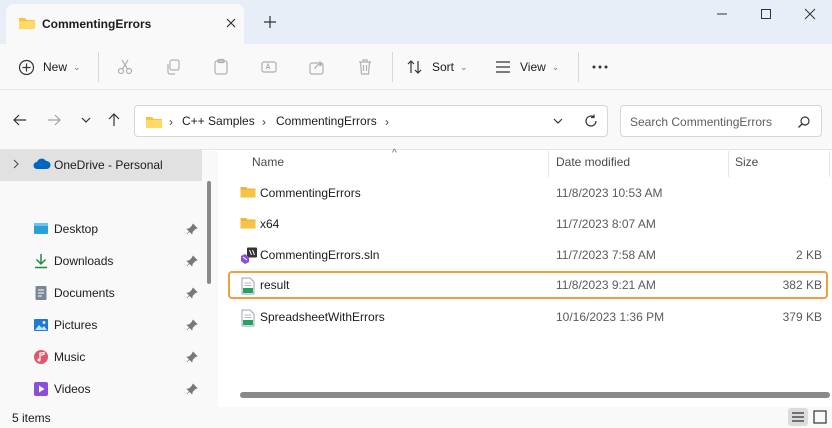 This screenshot has height=428, width=832. I want to click on forward-arrow-icon, so click(54, 120).